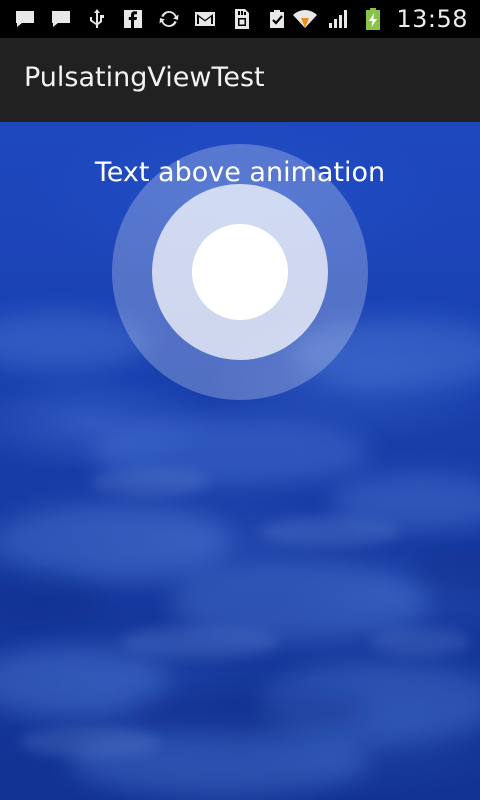  Describe the element at coordinates (144, 77) in the screenshot. I see `app-title: PulsatingViewTest` at that location.